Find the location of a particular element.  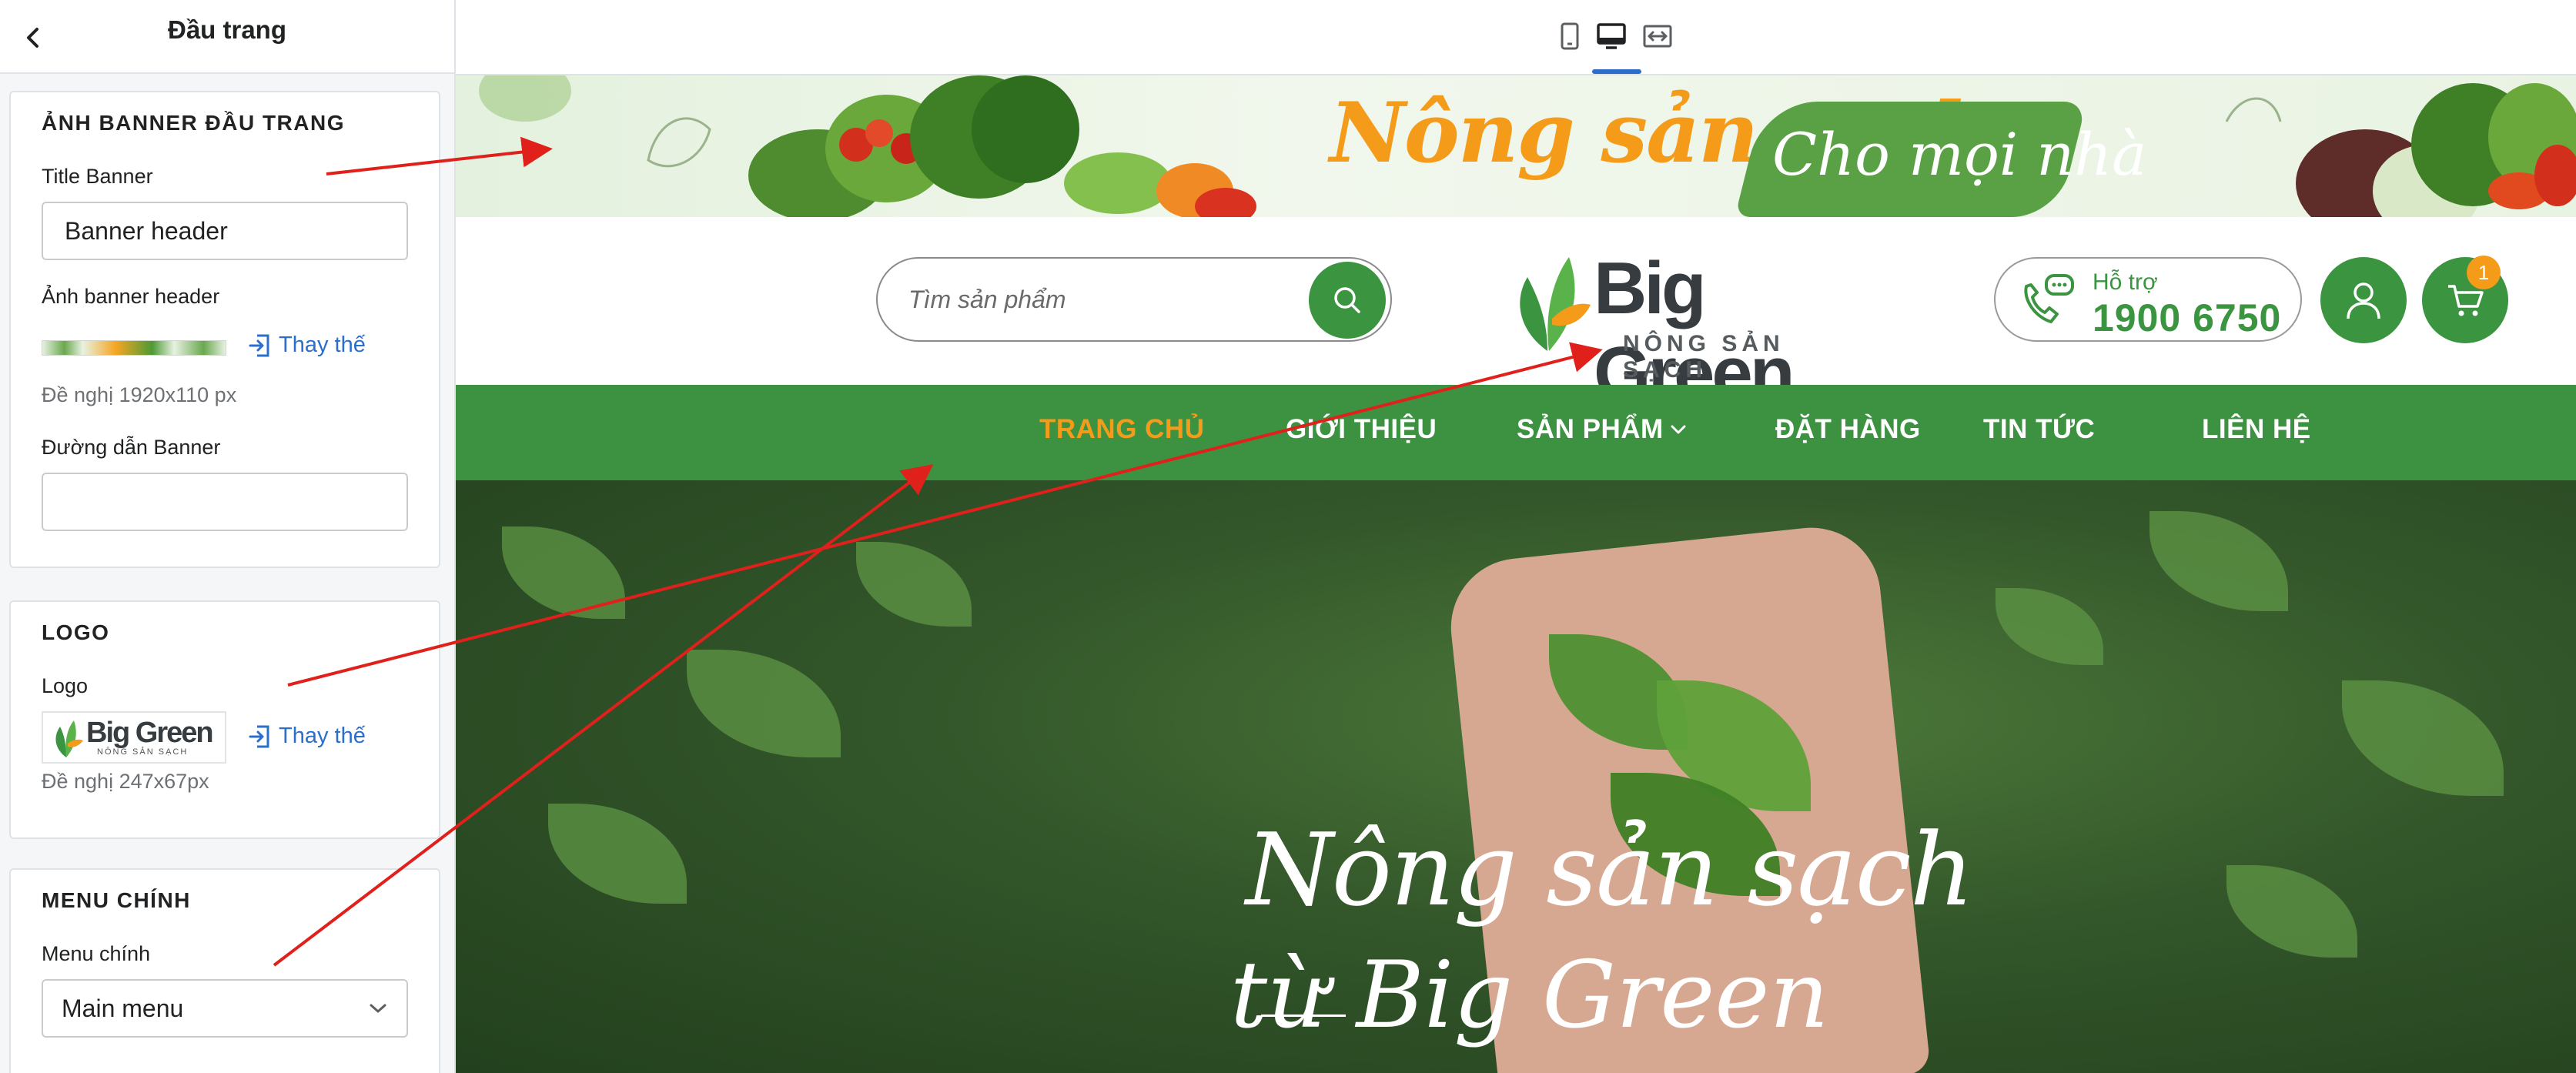

logo-size-hint: Đề nghị 247x67px is located at coordinates (126, 782).